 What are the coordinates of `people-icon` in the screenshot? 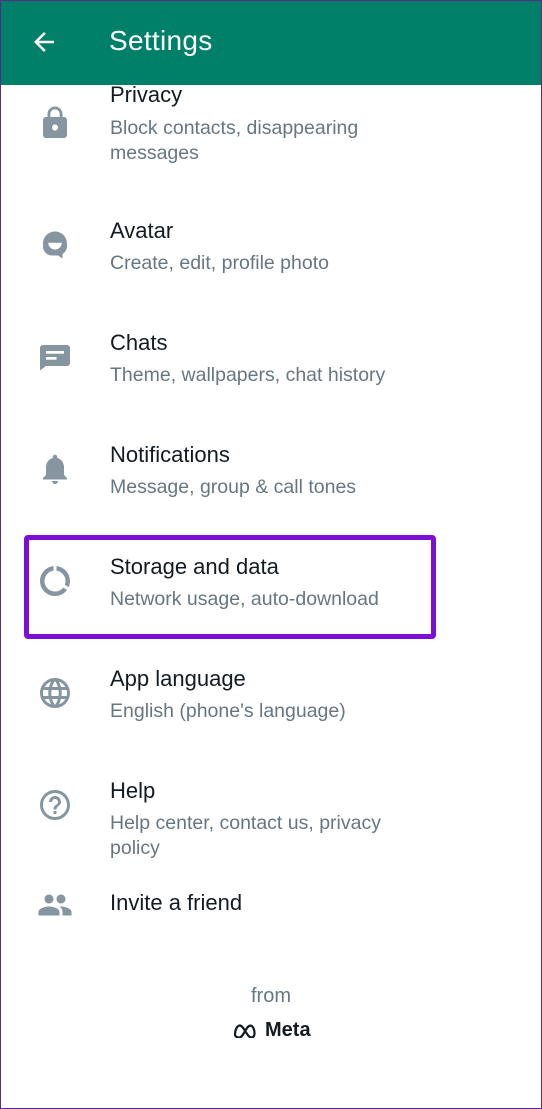 It's located at (55, 905).